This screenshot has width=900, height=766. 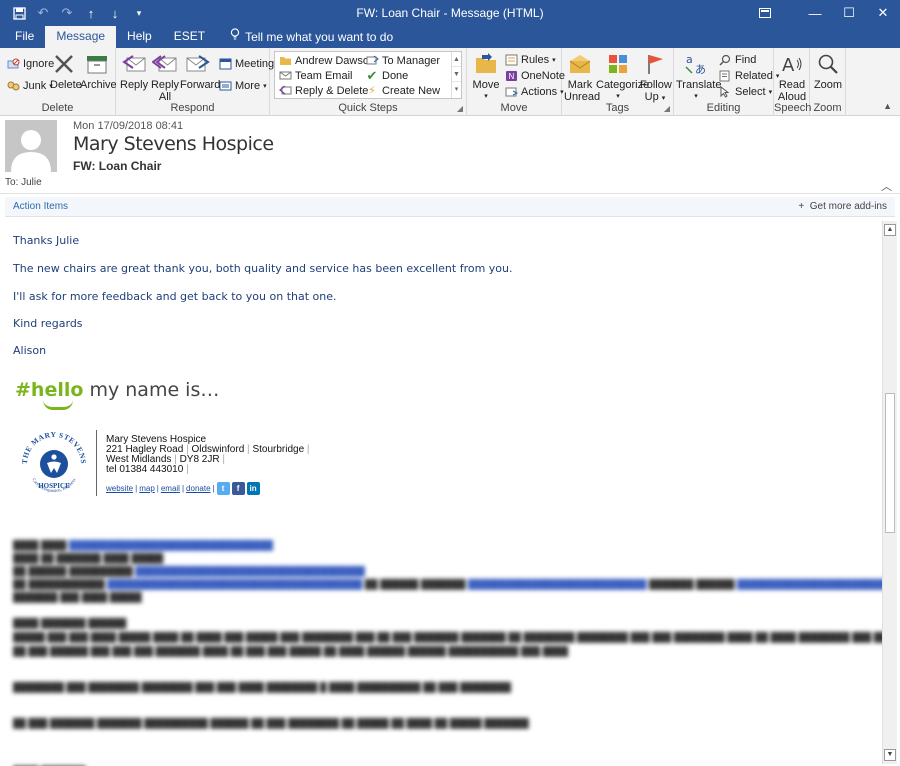 I want to click on forward-button: Forward, so click(x=200, y=71).